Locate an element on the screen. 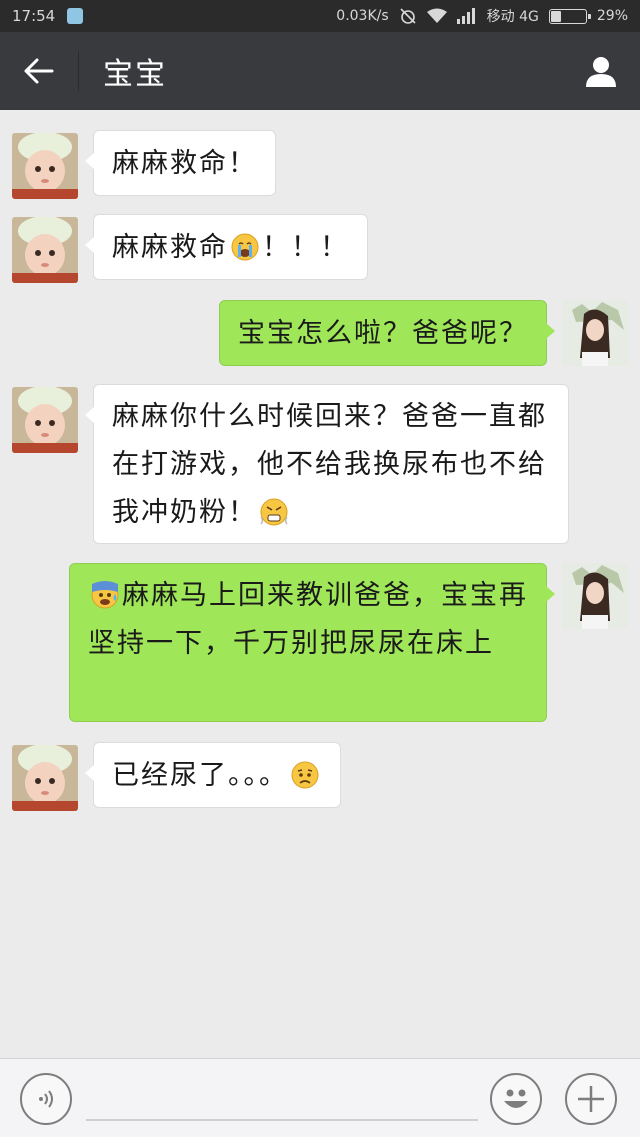  message-text: 麻麻你什么时候回来？爸爸一直都在打游戏，他不给我换尿布也不给我冲奶粉！ is located at coordinates (329, 464).